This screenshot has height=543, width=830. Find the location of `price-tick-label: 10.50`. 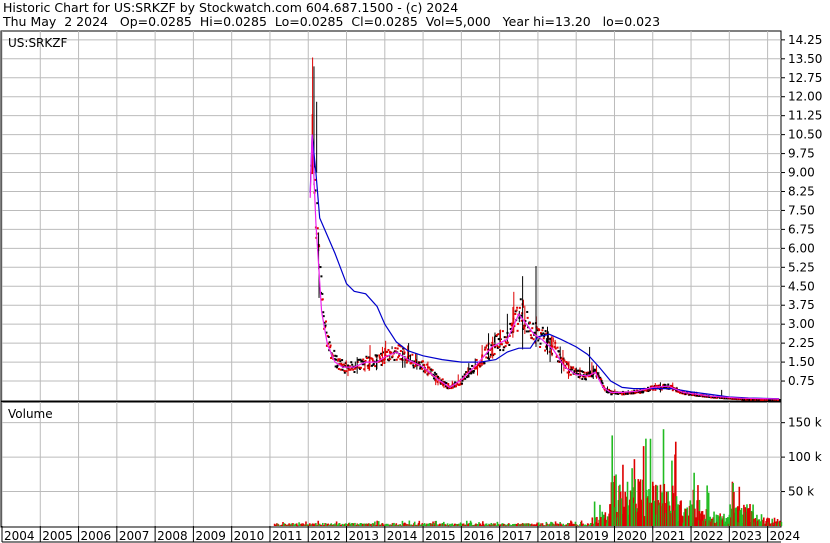

price-tick-label: 10.50 is located at coordinates (805, 135).